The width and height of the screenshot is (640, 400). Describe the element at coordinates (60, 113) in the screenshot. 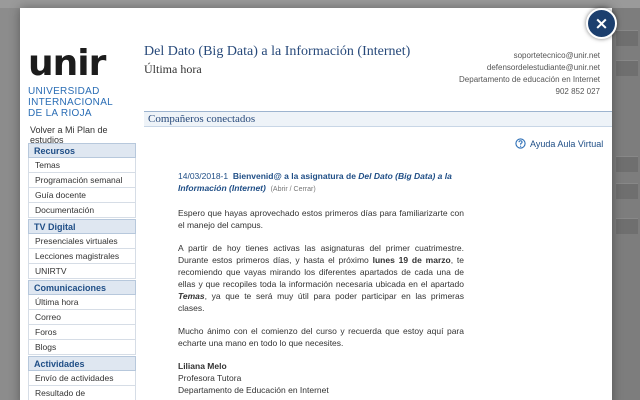

I see `logo-line: DE LA RIOJA` at that location.